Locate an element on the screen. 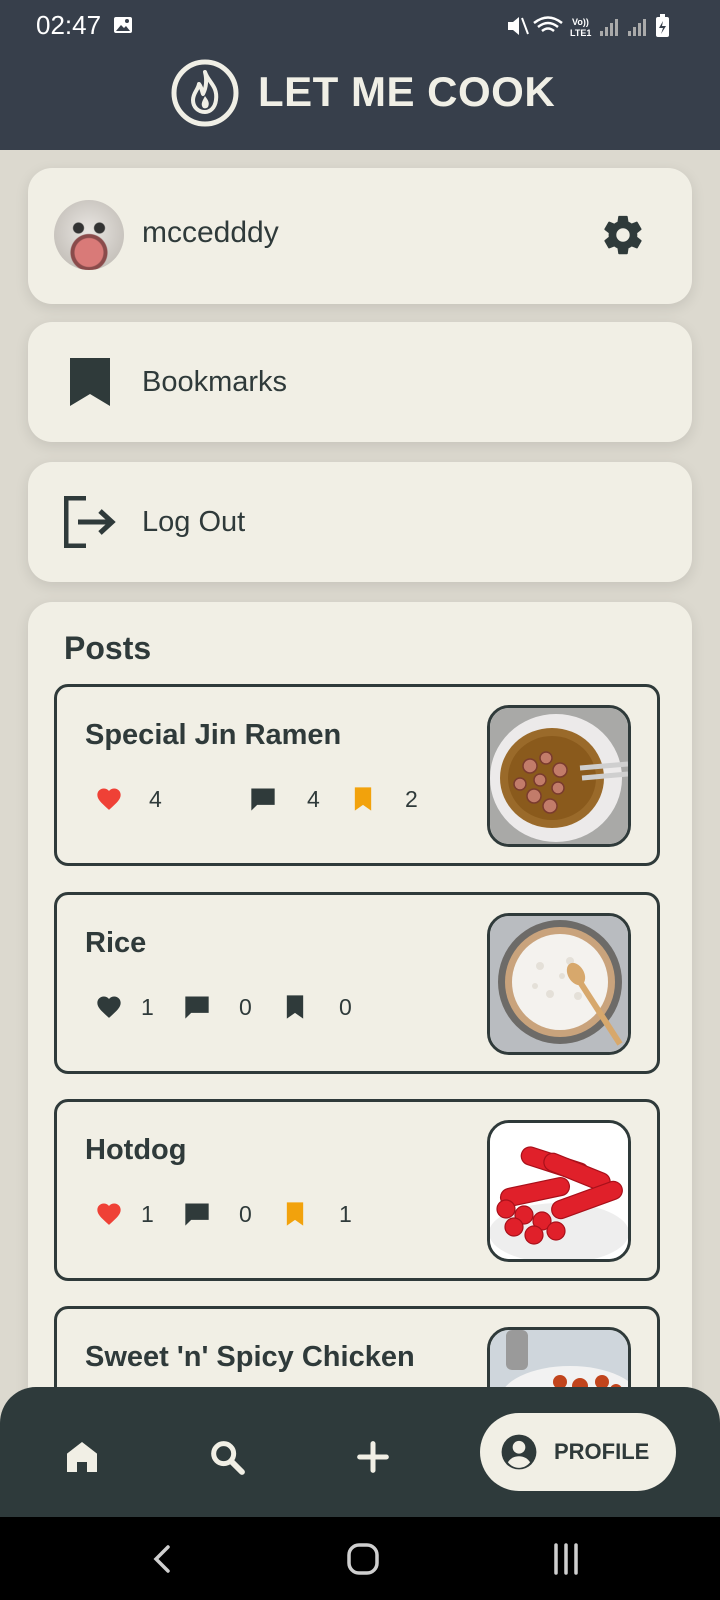 This screenshot has height=1600, width=720. wifi-icon is located at coordinates (548, 24).